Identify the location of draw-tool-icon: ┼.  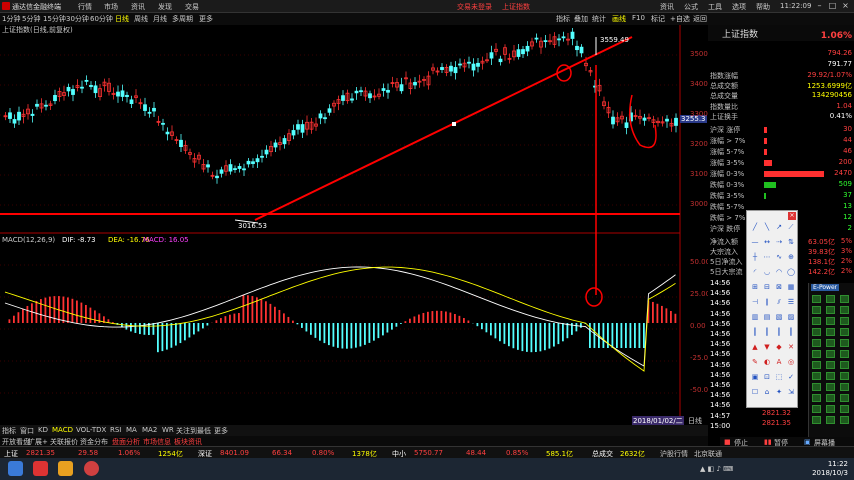
(755, 257).